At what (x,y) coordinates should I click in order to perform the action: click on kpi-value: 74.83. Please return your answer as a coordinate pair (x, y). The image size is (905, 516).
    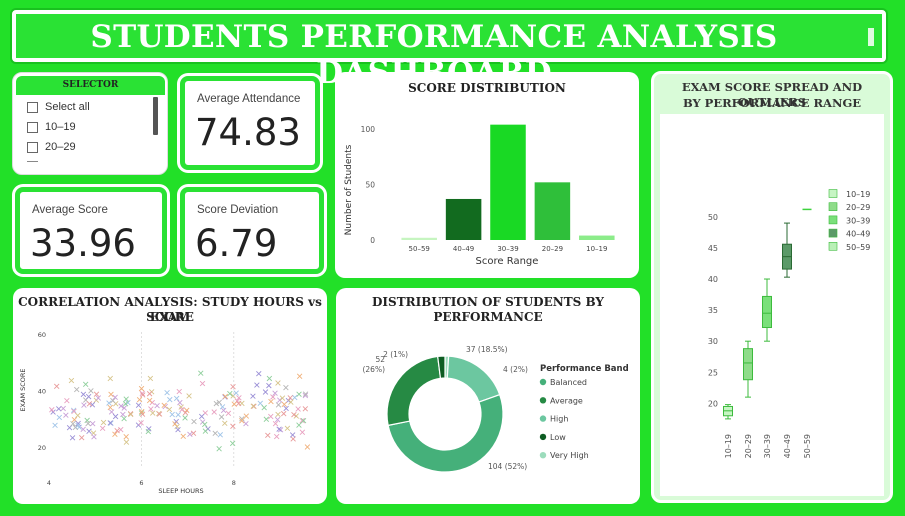
    Looking at the image, I should click on (248, 132).